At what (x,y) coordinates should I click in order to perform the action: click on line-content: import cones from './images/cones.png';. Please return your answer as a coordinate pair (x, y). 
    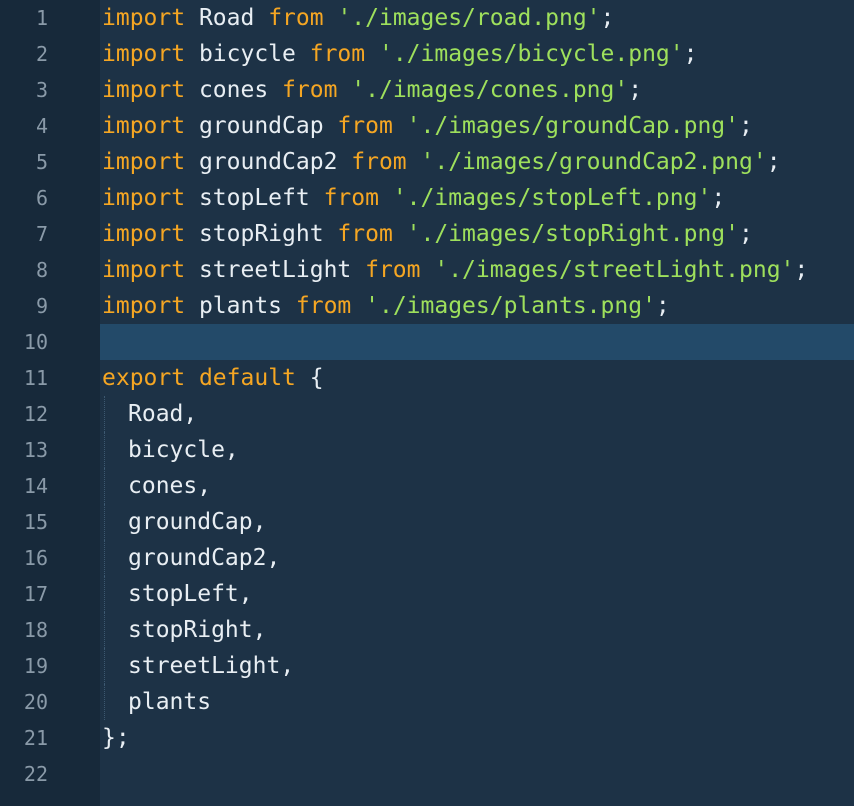
    Looking at the image, I should click on (477, 90).